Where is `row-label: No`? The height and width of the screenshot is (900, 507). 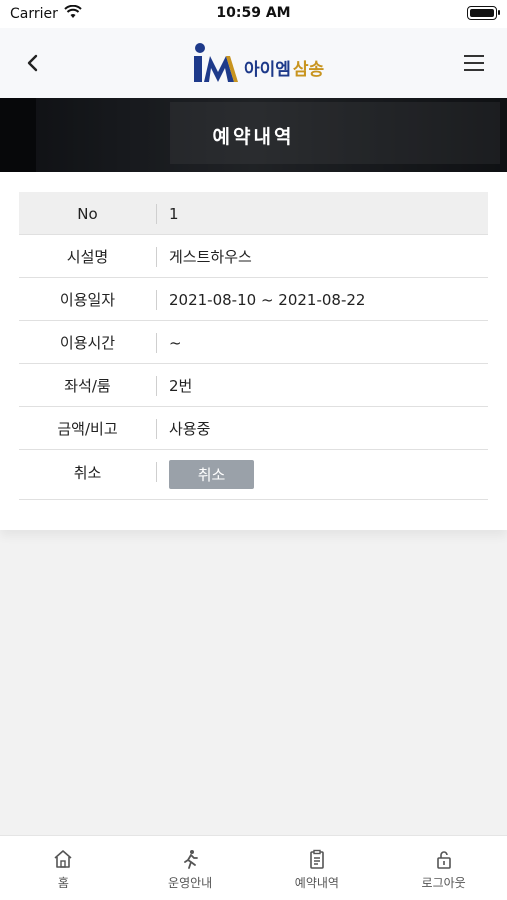 row-label: No is located at coordinates (87, 213).